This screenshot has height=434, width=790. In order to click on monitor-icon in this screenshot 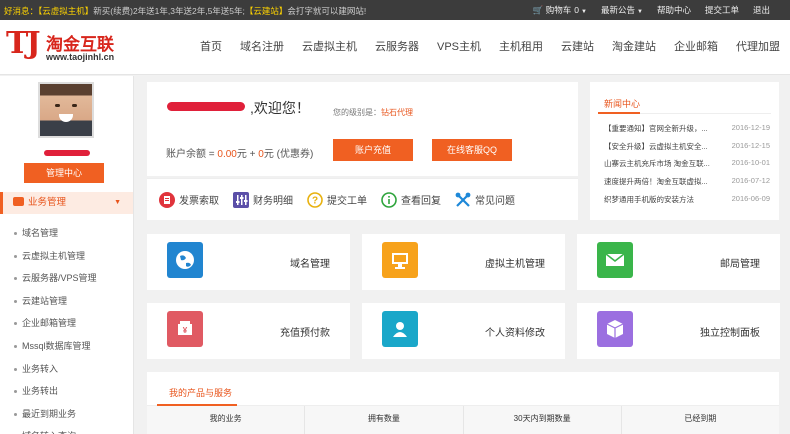, I will do `click(400, 260)`.